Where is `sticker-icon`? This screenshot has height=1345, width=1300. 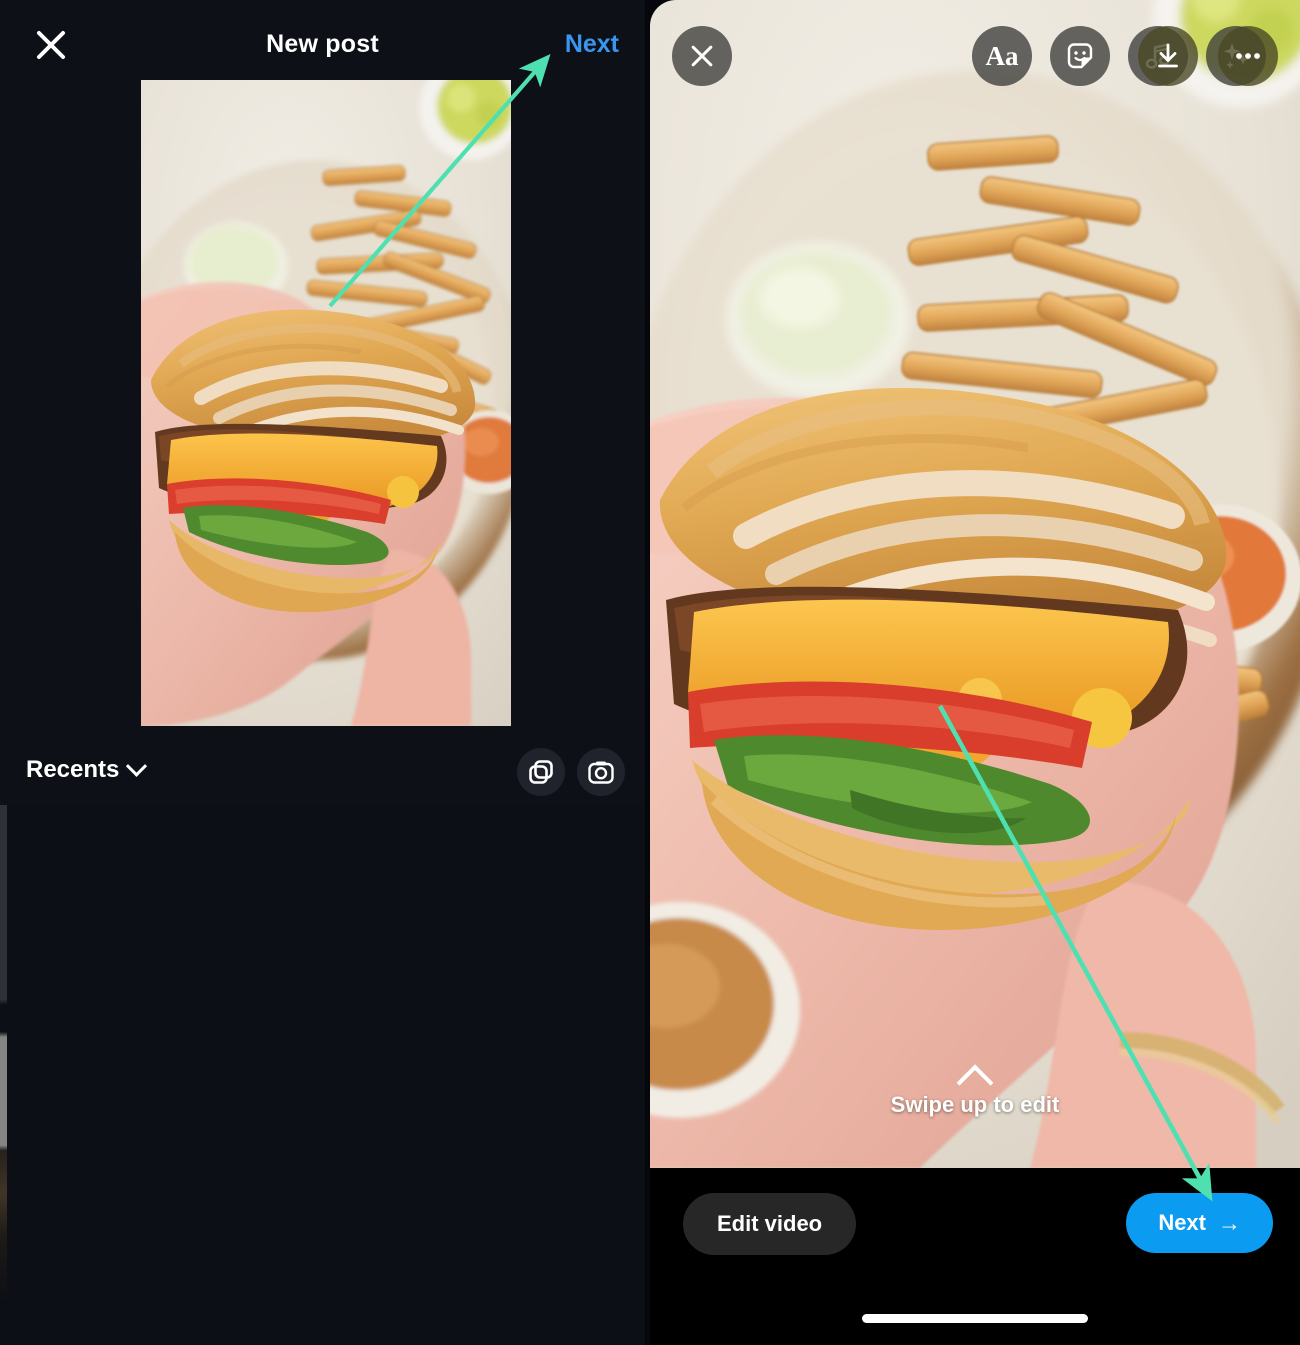
sticker-icon is located at coordinates (1080, 56).